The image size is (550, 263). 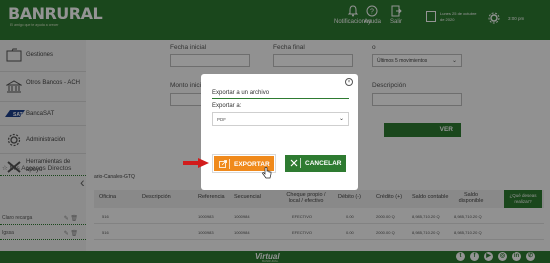 I want to click on chevron-down-icon: ⌄, so click(x=341, y=119).